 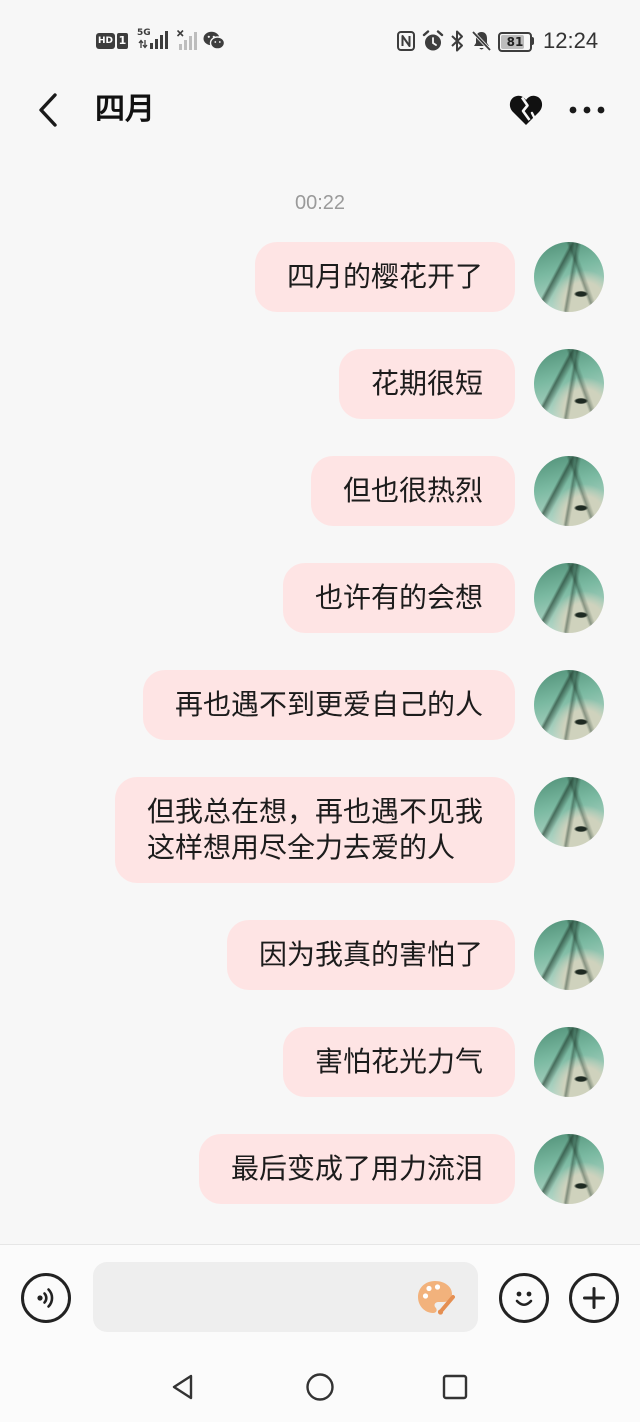 I want to click on nfc-icon, so click(x=406, y=41).